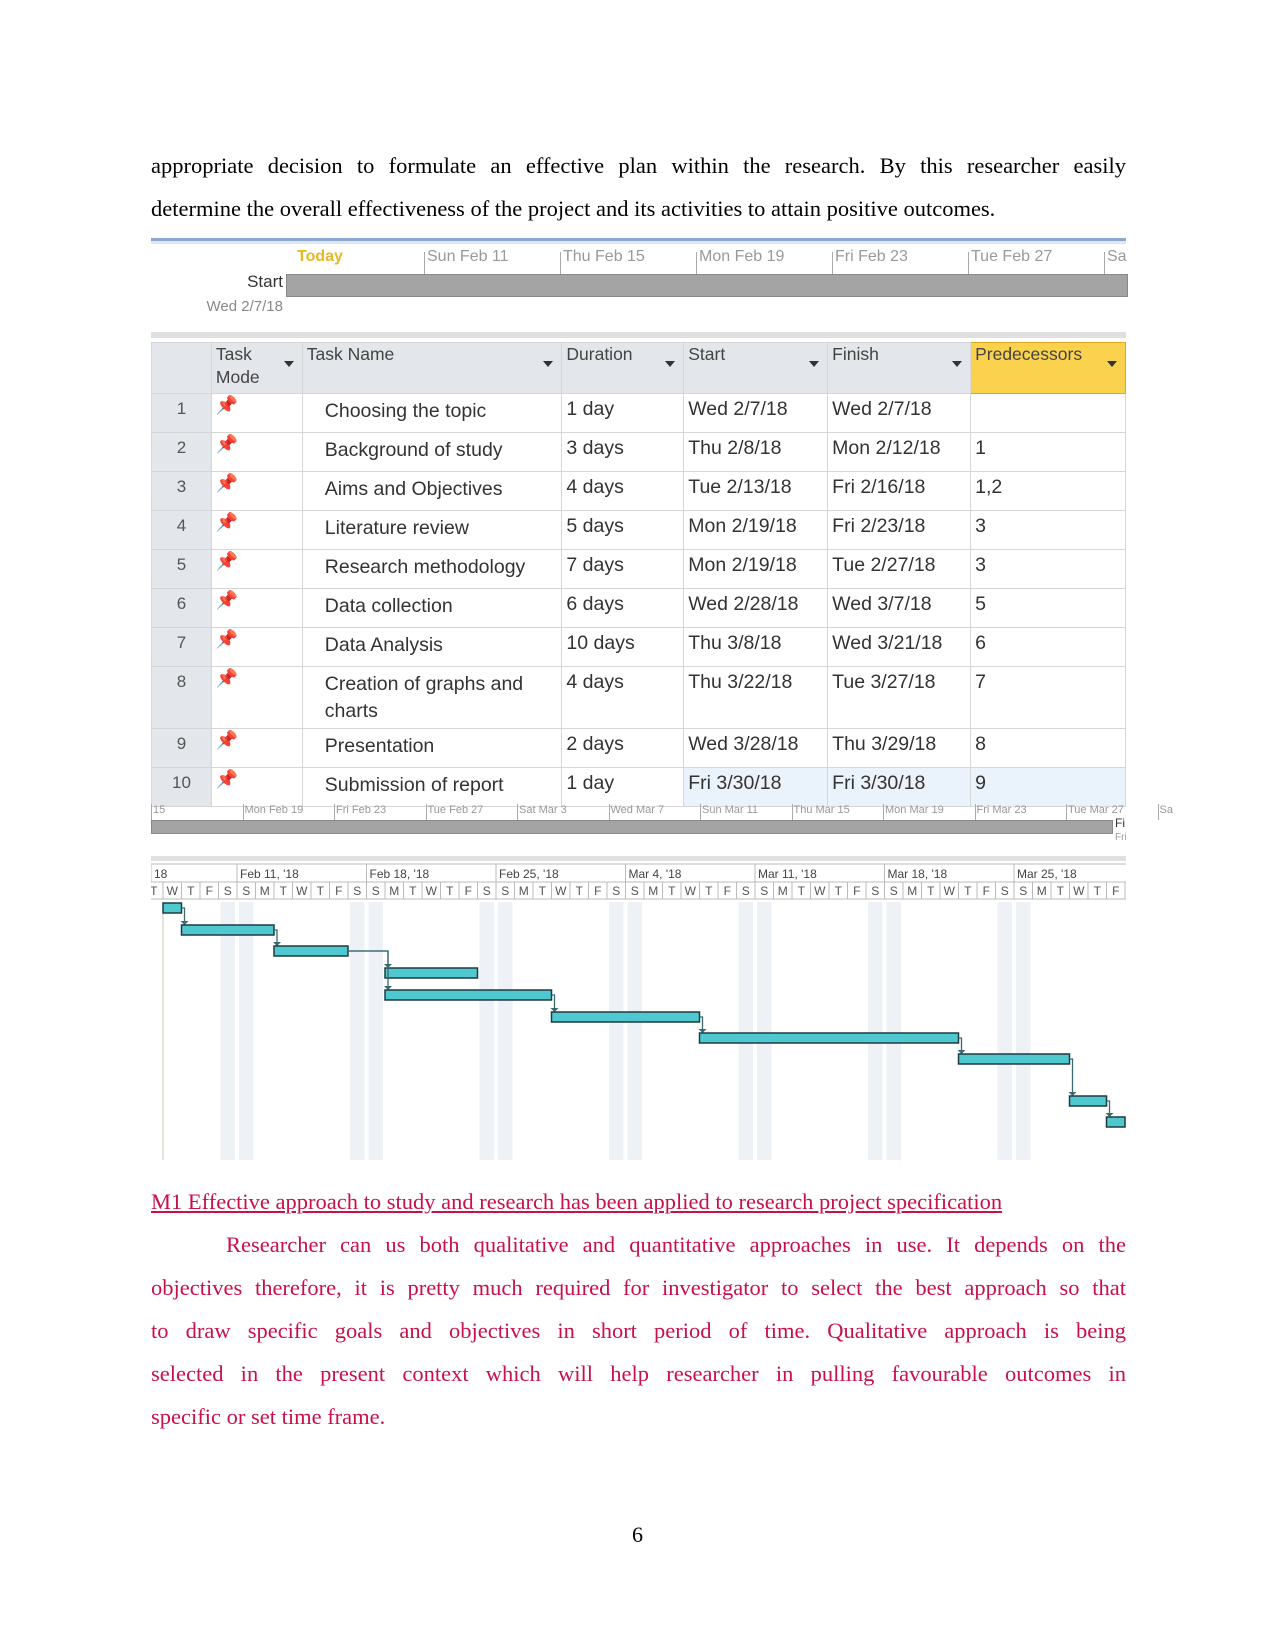 The image size is (1275, 1650). I want to click on finish-cell: Thu 3/29/18, so click(899, 748).